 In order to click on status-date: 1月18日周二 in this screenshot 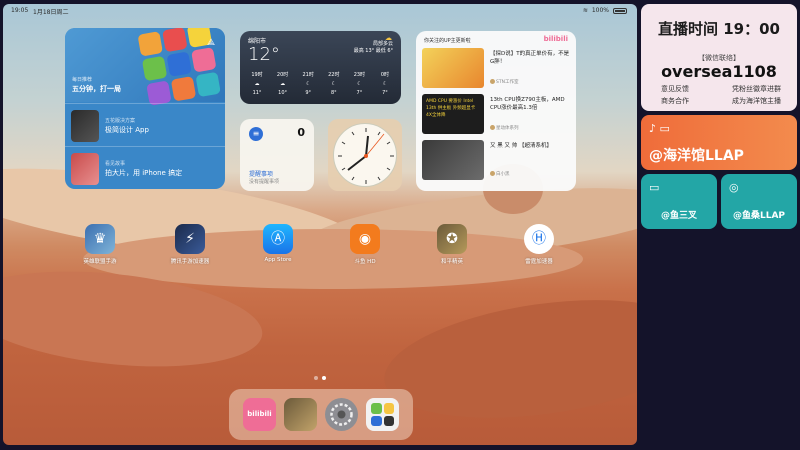, I will do `click(51, 12)`.